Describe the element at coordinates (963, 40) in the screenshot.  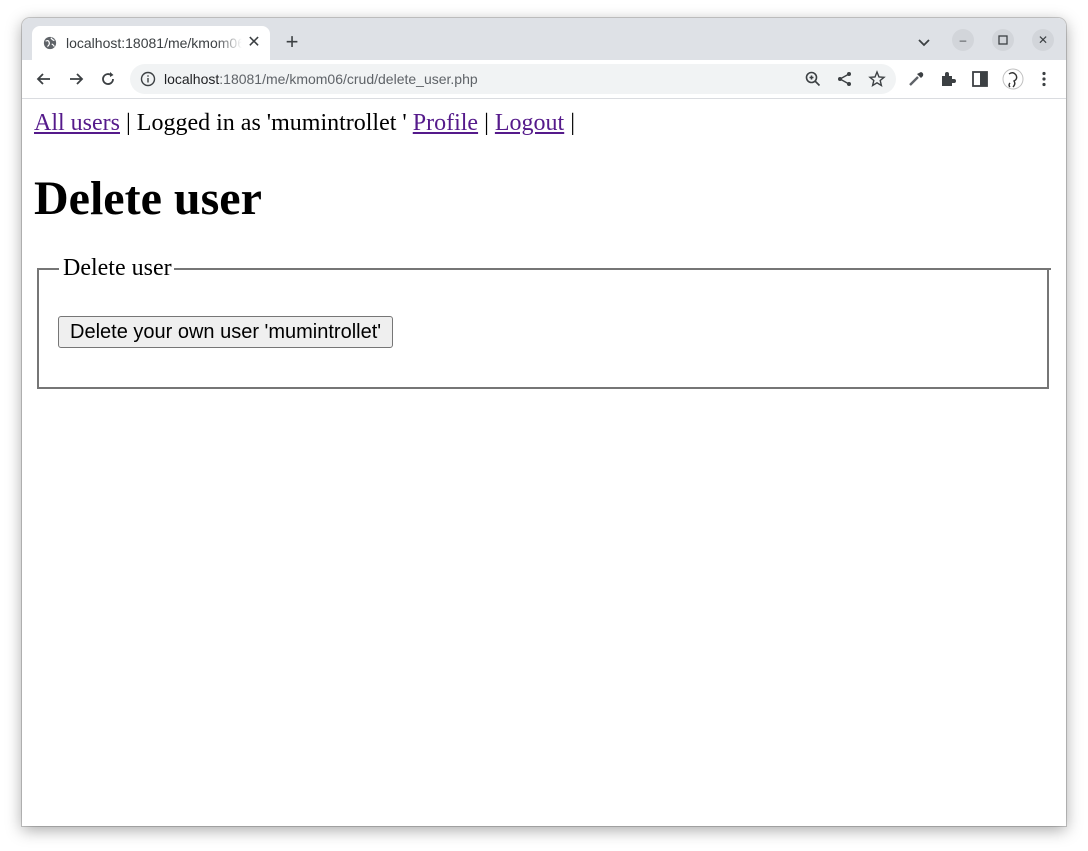
I see `minimize-icon: –` at that location.